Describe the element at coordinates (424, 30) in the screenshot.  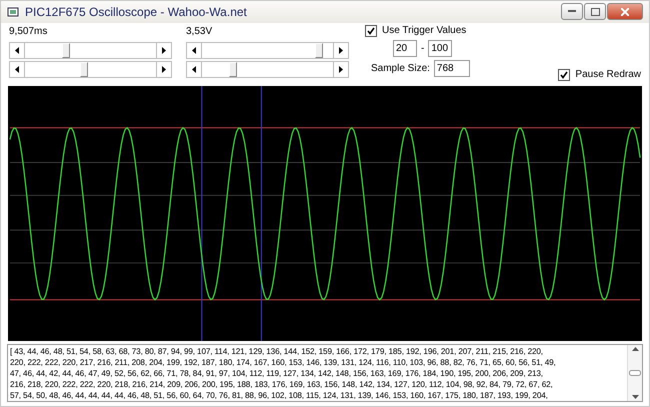
I see `checkbox-label: Use Trigger Values` at that location.